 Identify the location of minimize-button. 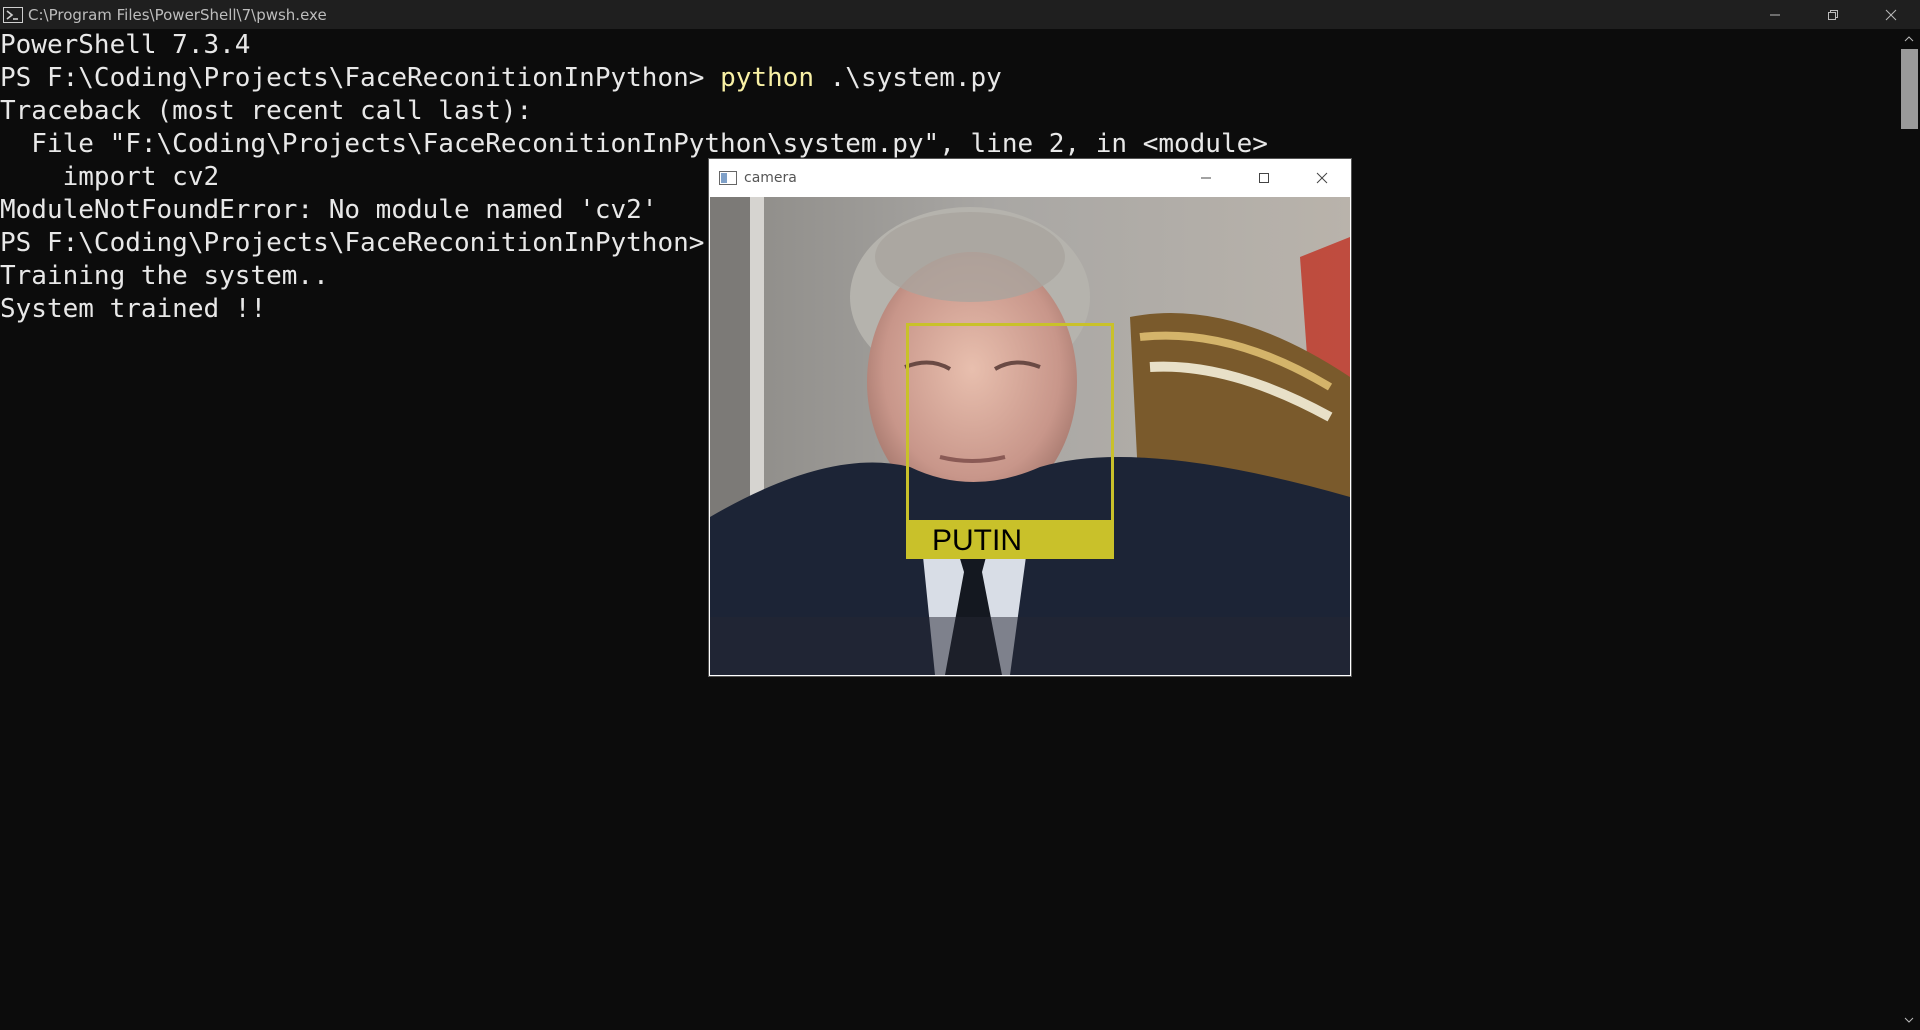
(1775, 14).